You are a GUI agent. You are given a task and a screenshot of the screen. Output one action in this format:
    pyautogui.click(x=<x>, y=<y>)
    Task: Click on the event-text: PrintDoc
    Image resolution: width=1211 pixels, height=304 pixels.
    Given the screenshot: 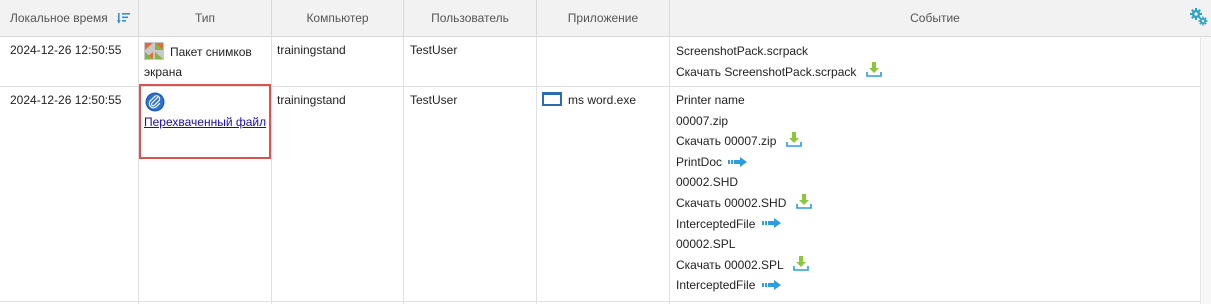 What is the action you would take?
    pyautogui.click(x=699, y=162)
    